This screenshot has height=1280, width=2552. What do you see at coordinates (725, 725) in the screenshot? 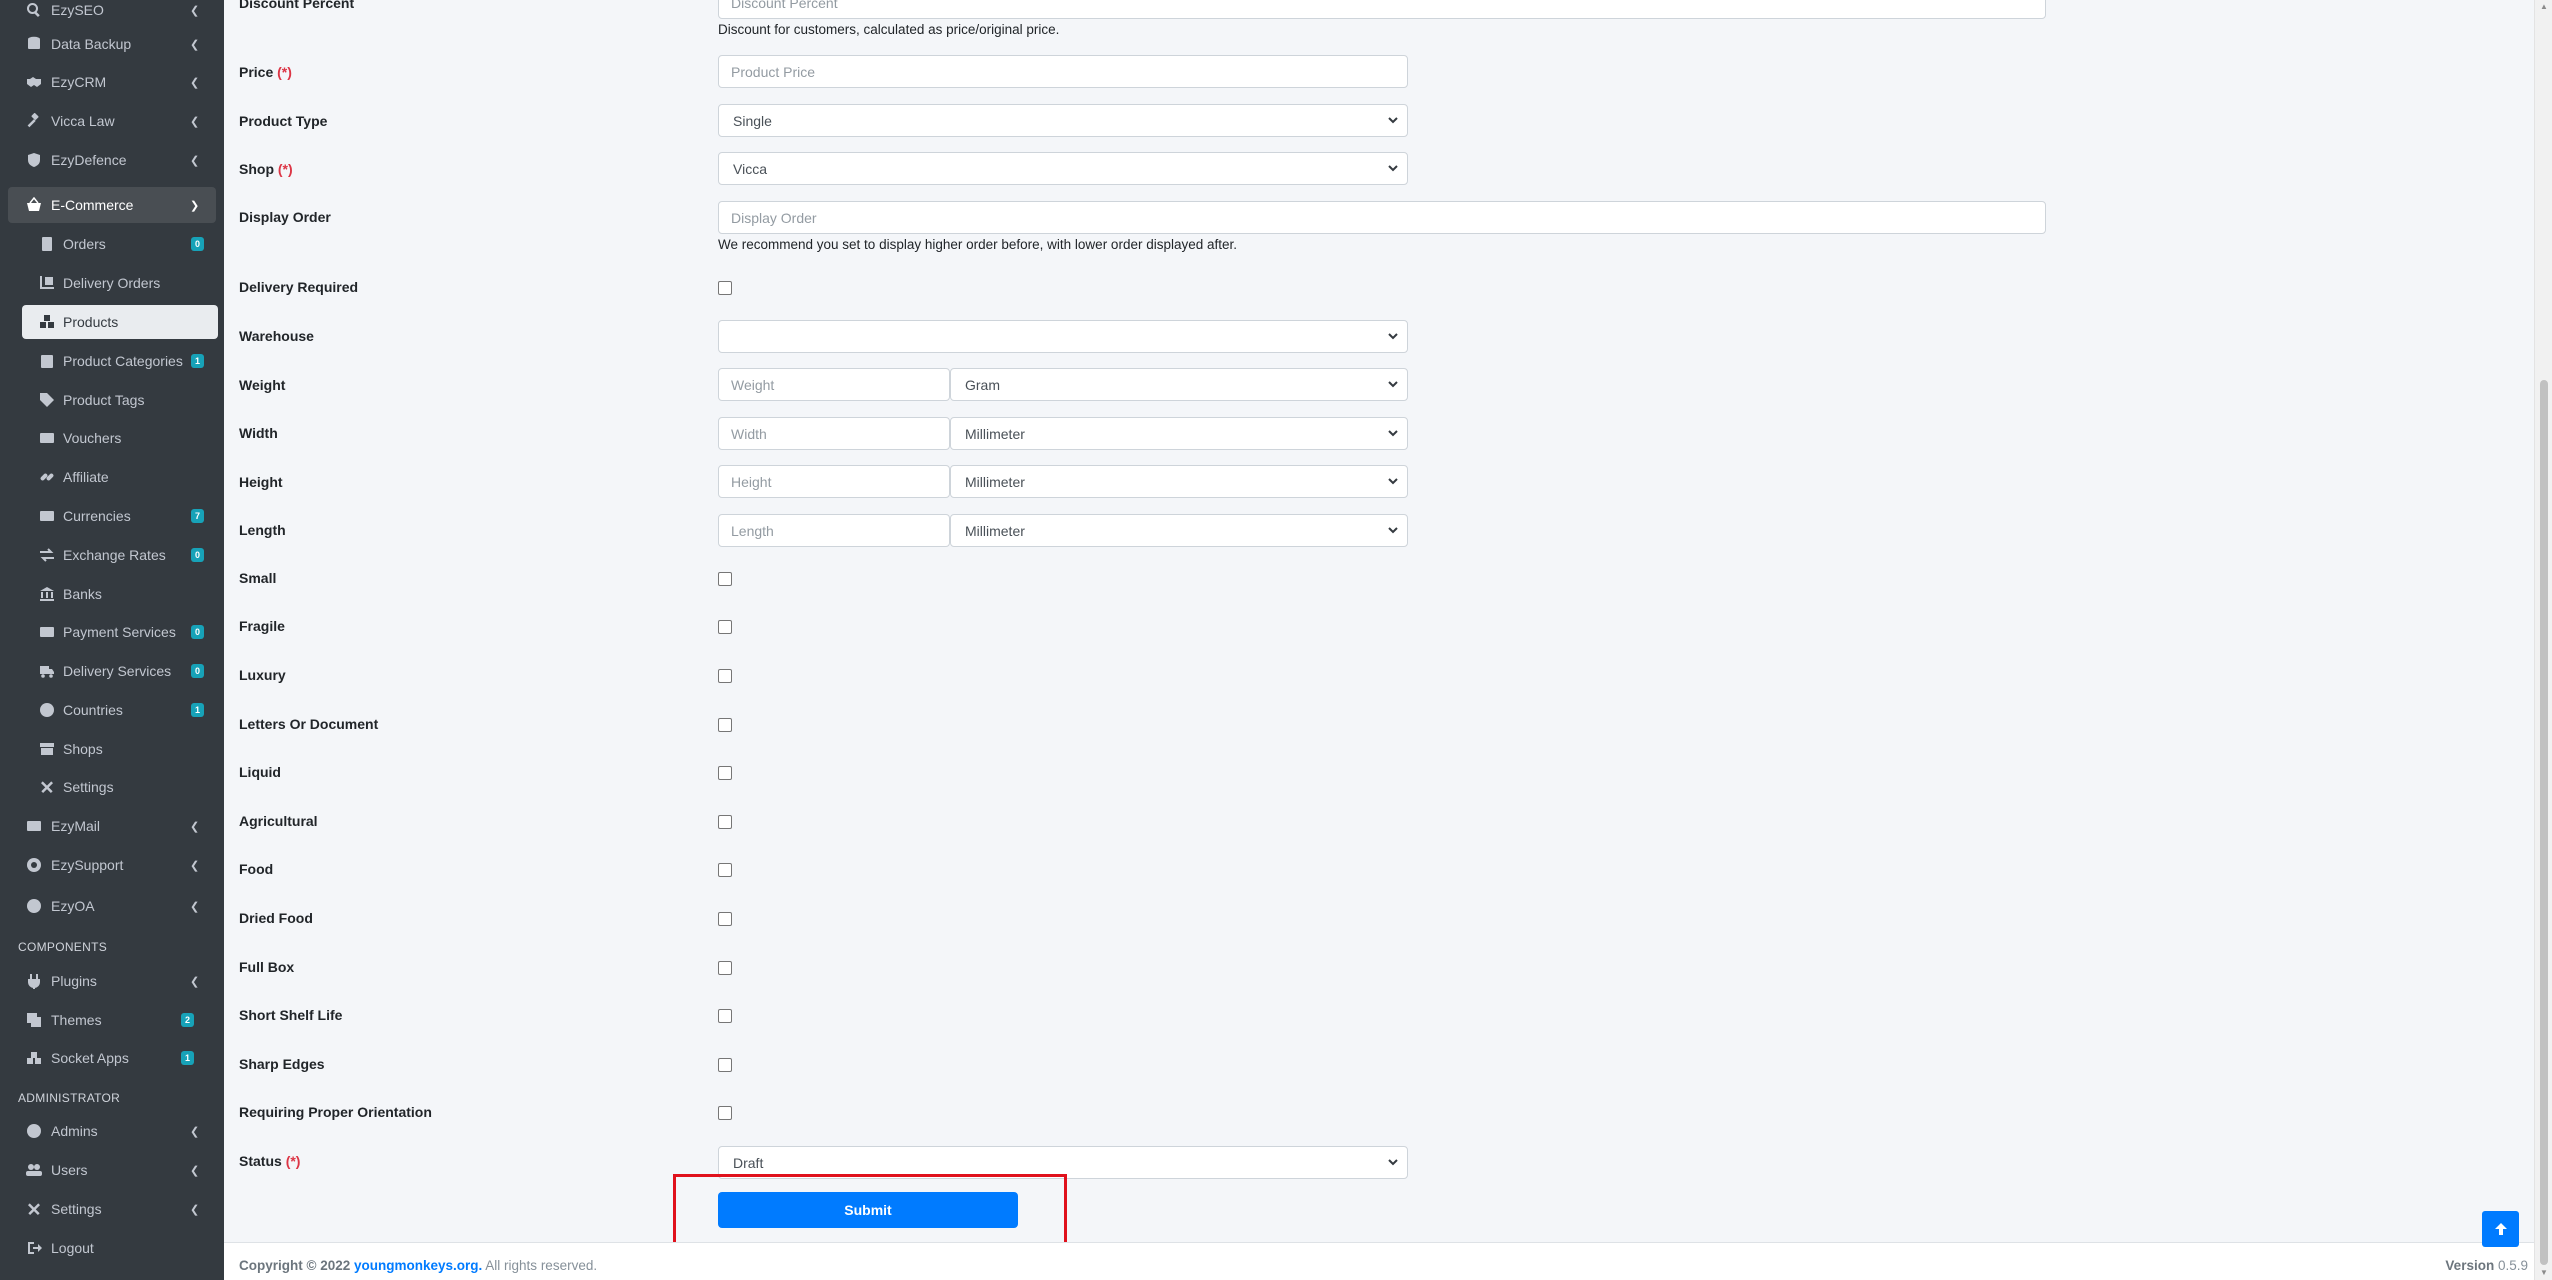
I see `letters-or-document-checkbox` at bounding box center [725, 725].